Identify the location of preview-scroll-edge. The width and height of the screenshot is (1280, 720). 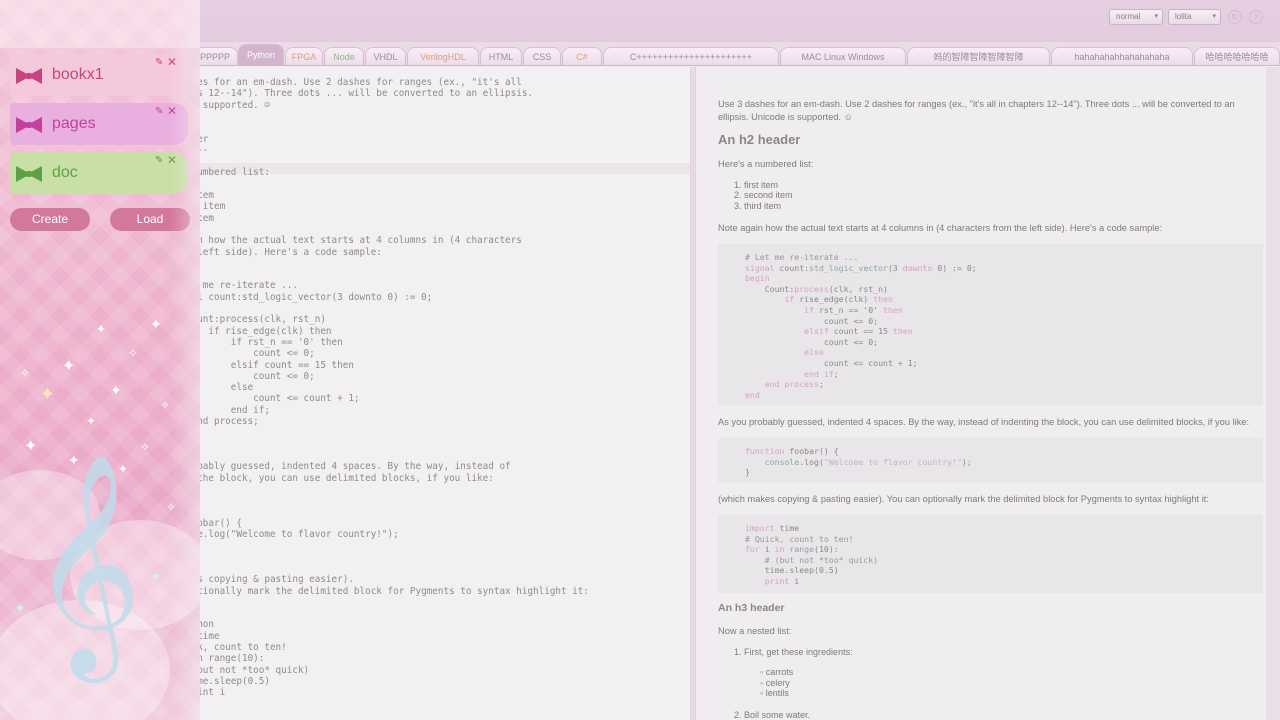
(1273, 393).